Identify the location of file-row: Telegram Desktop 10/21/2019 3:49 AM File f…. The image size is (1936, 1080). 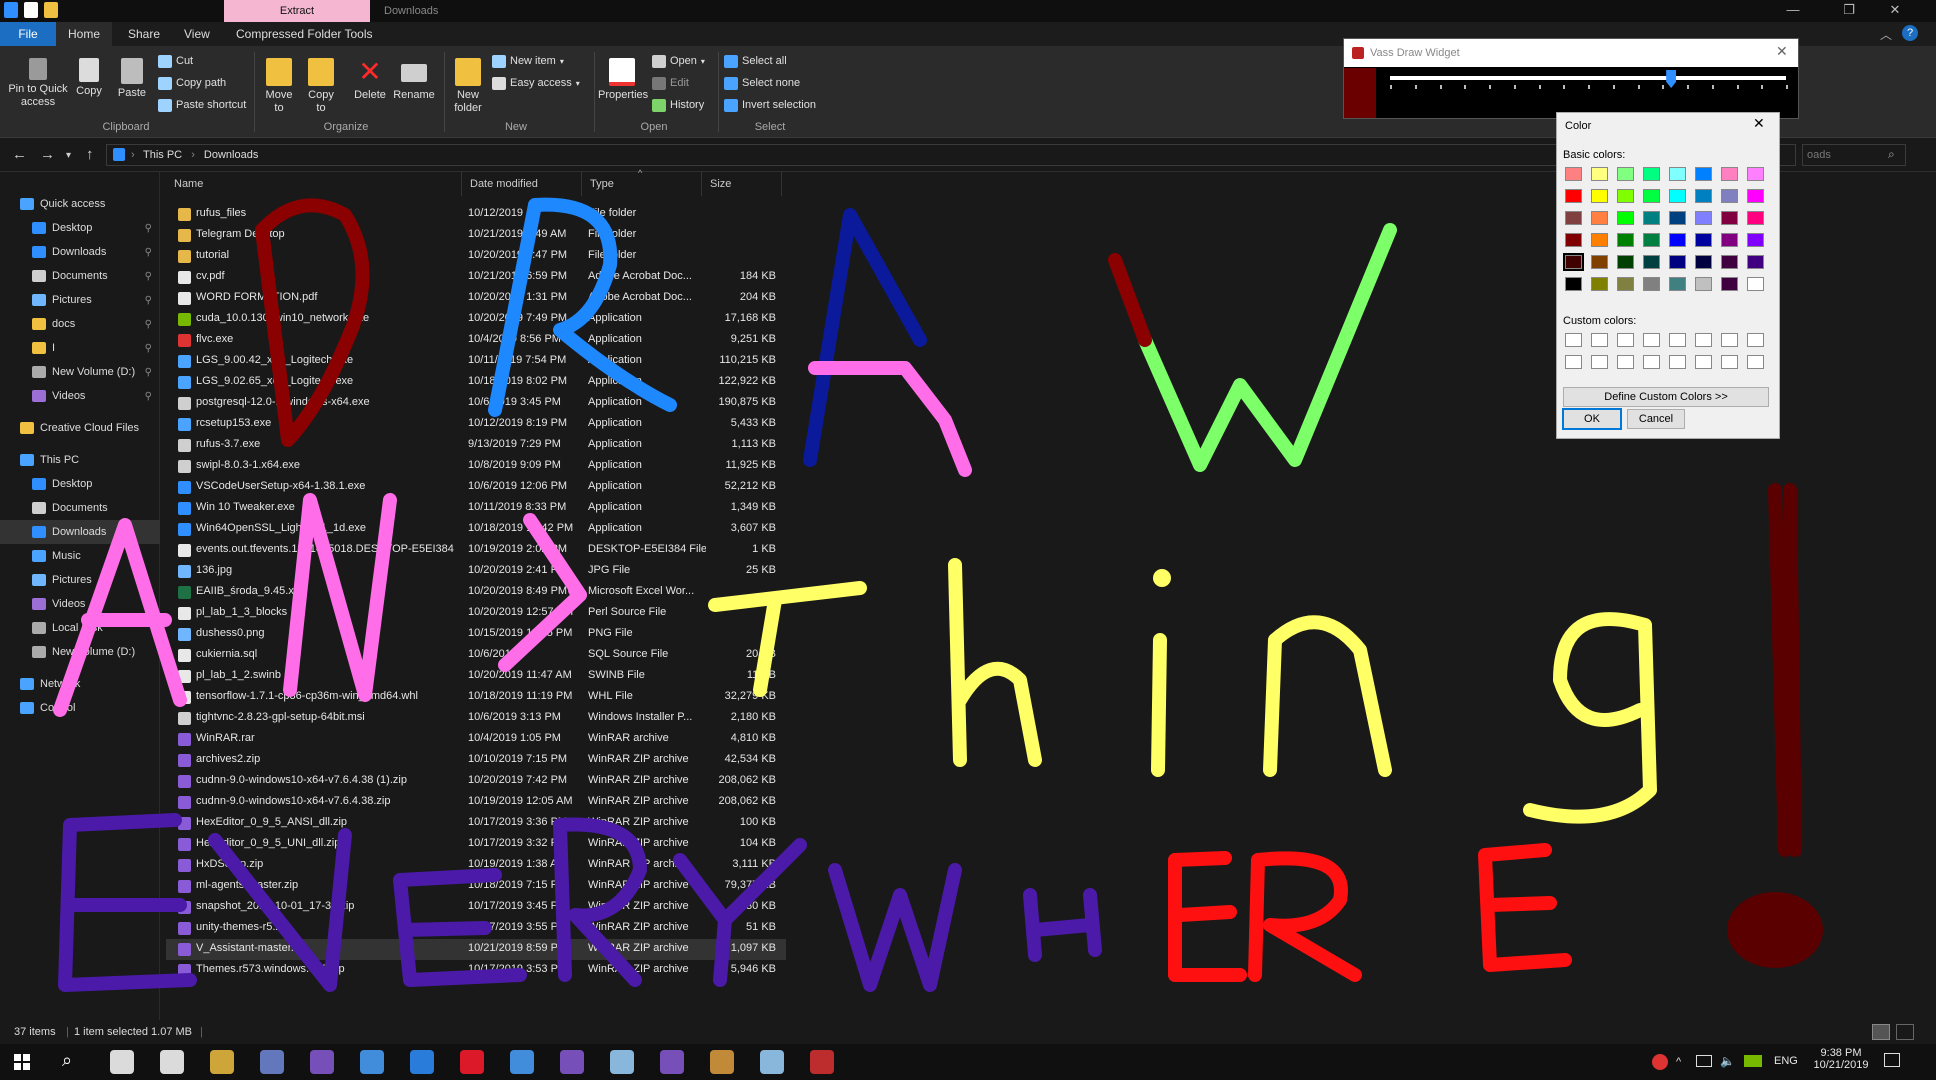
(476, 235).